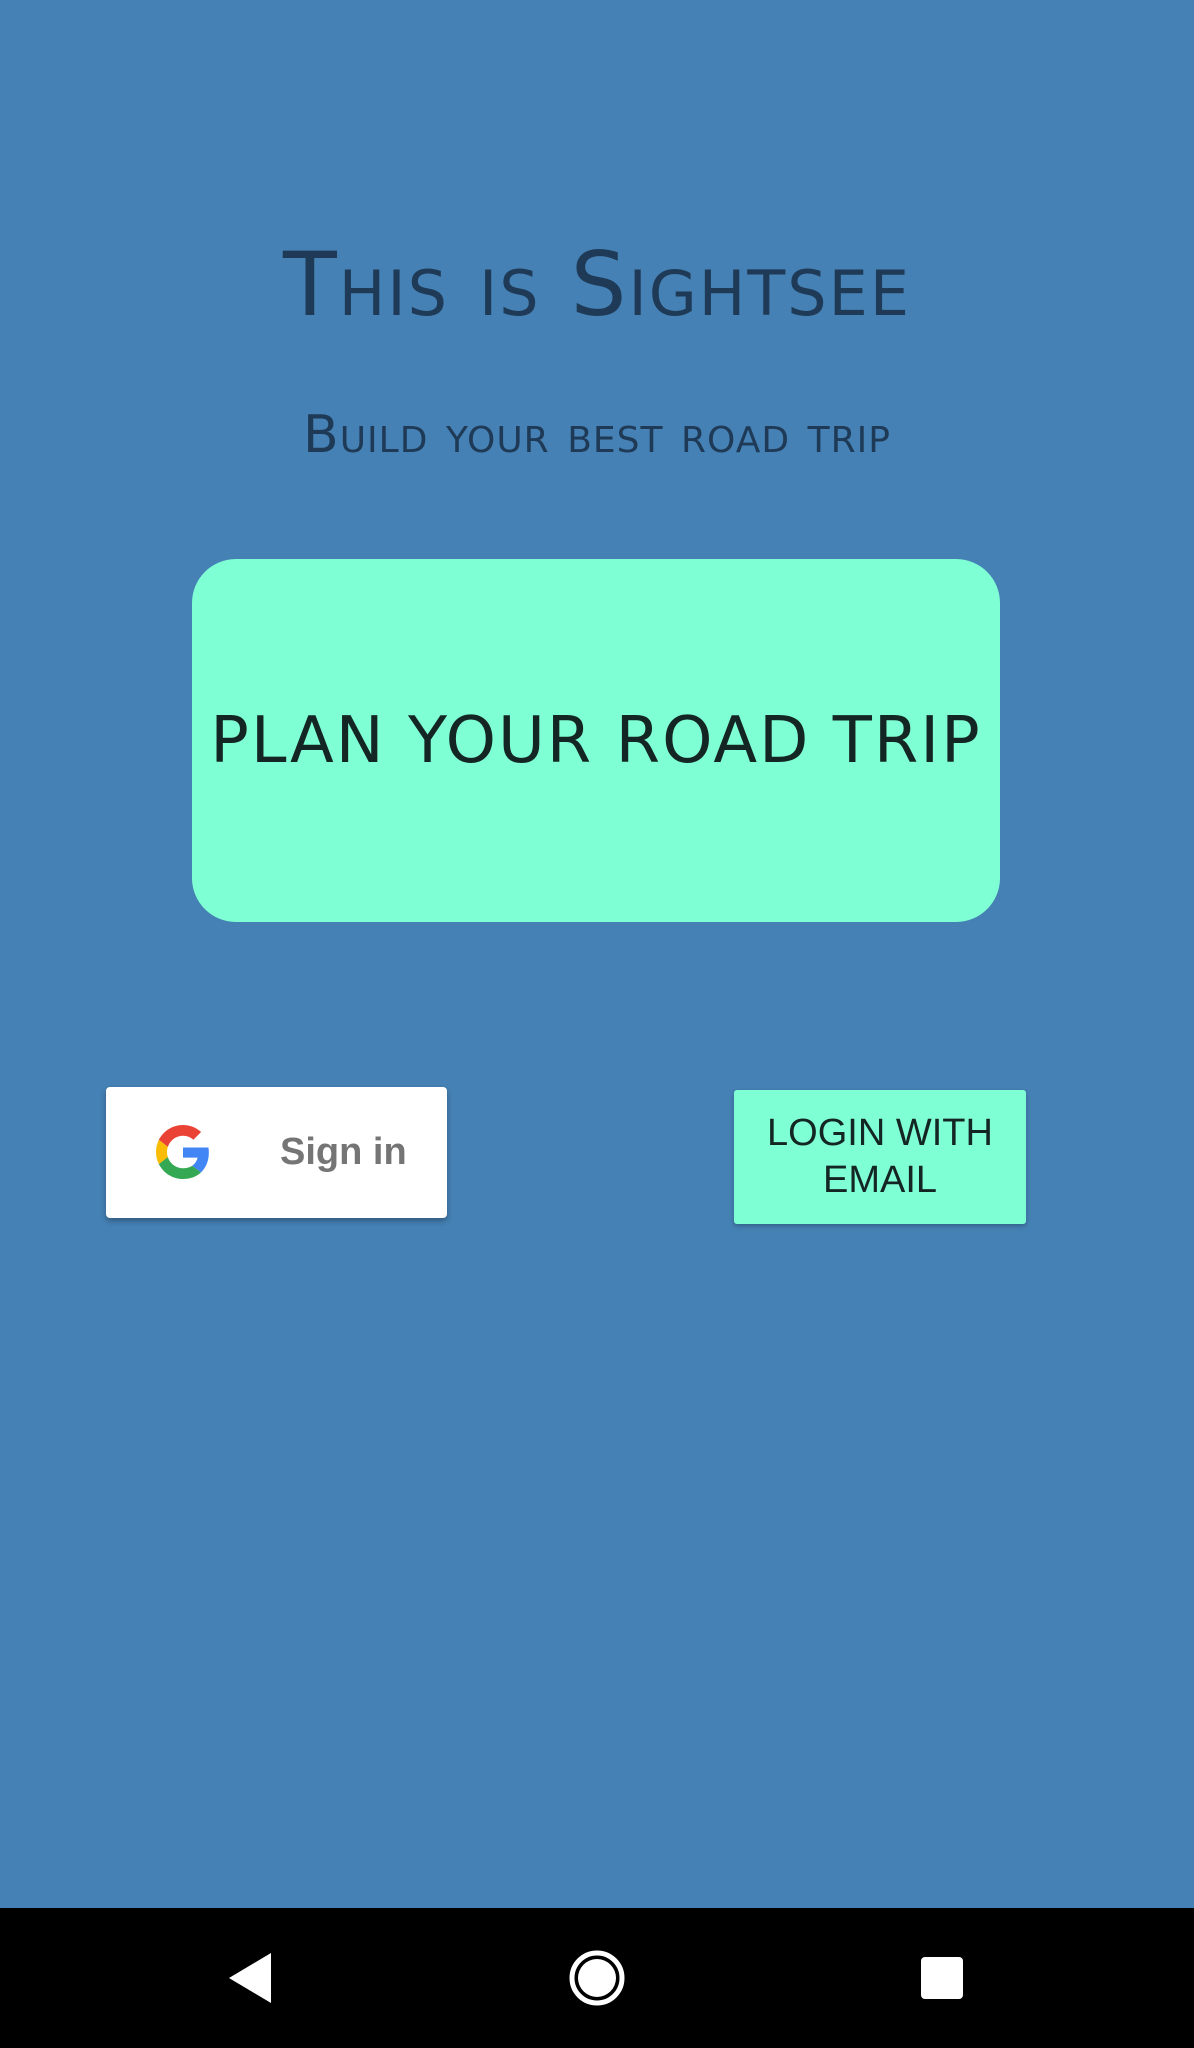 Image resolution: width=1194 pixels, height=2048 pixels. I want to click on page-subtitle: Build your best road trip, so click(597, 435).